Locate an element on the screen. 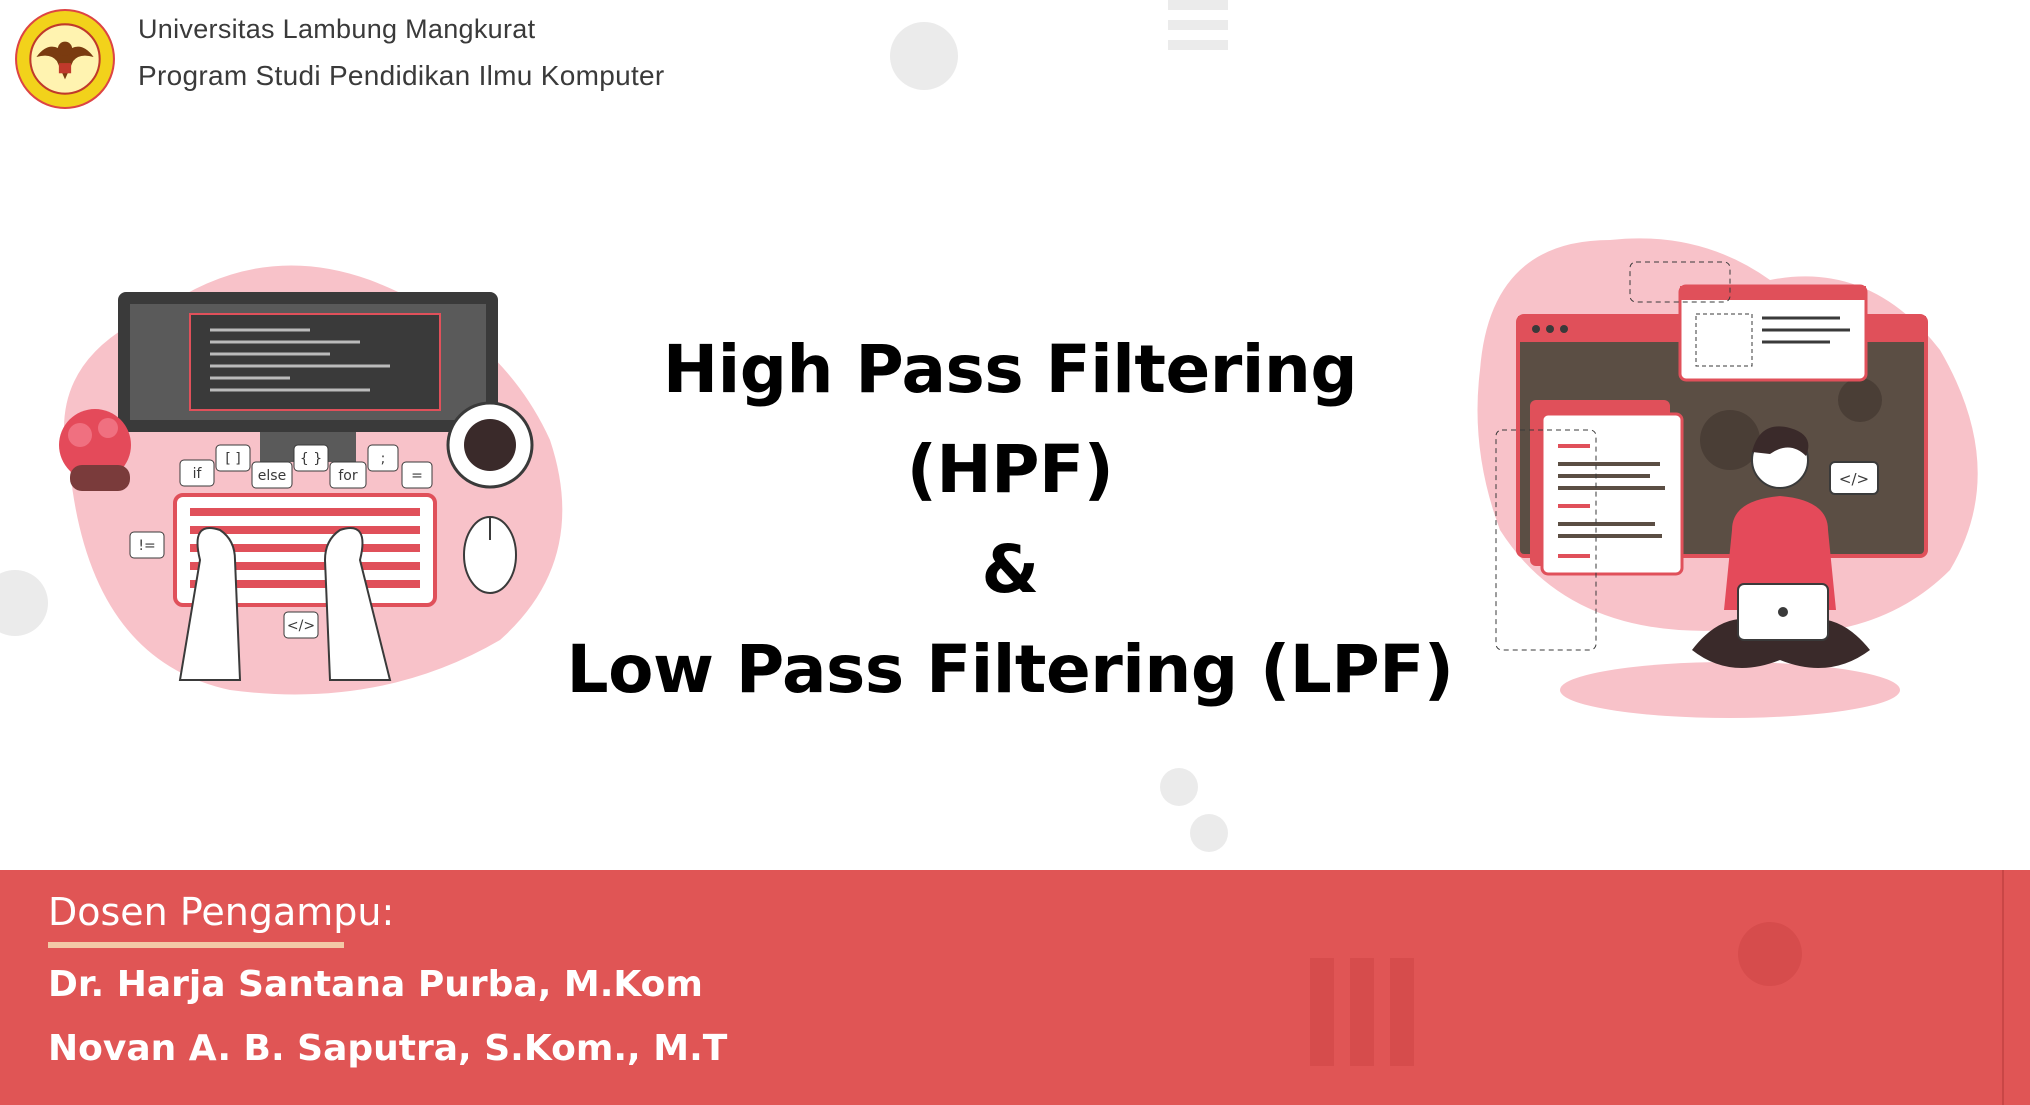  keyword-braces: { } is located at coordinates (311, 459).